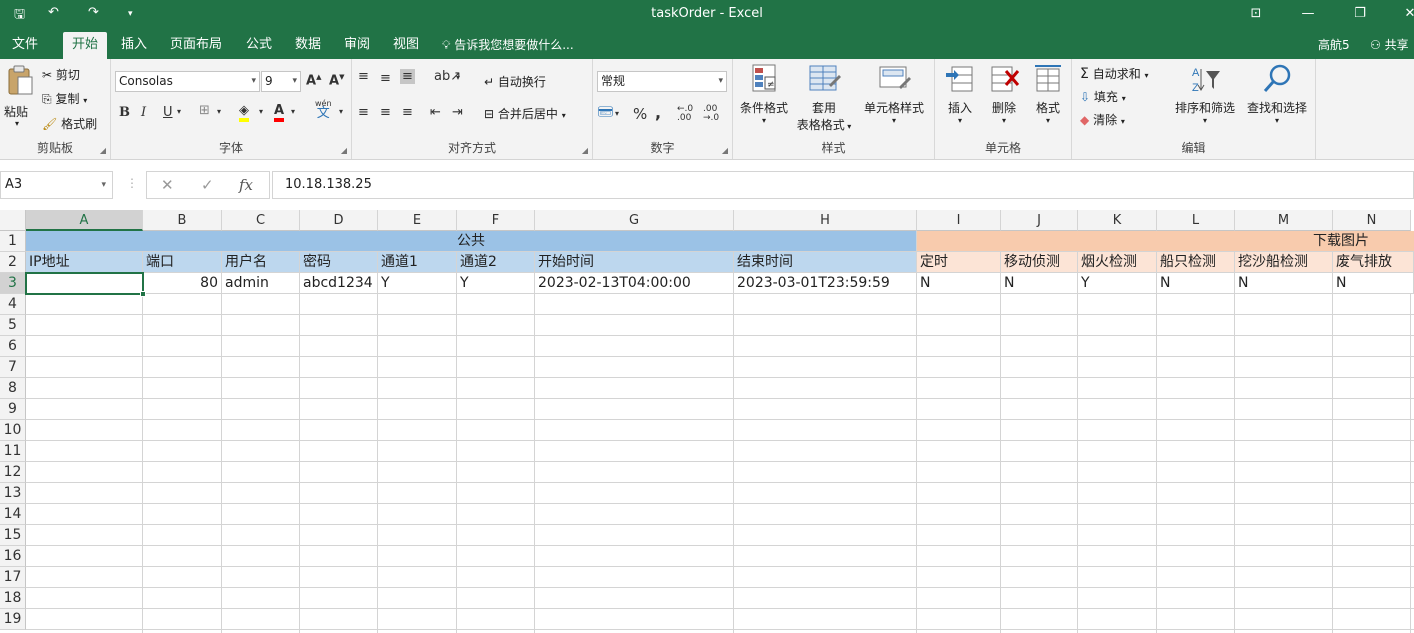  What do you see at coordinates (658, 112) in the screenshot?
I see `comma-style-button: ,` at bounding box center [658, 112].